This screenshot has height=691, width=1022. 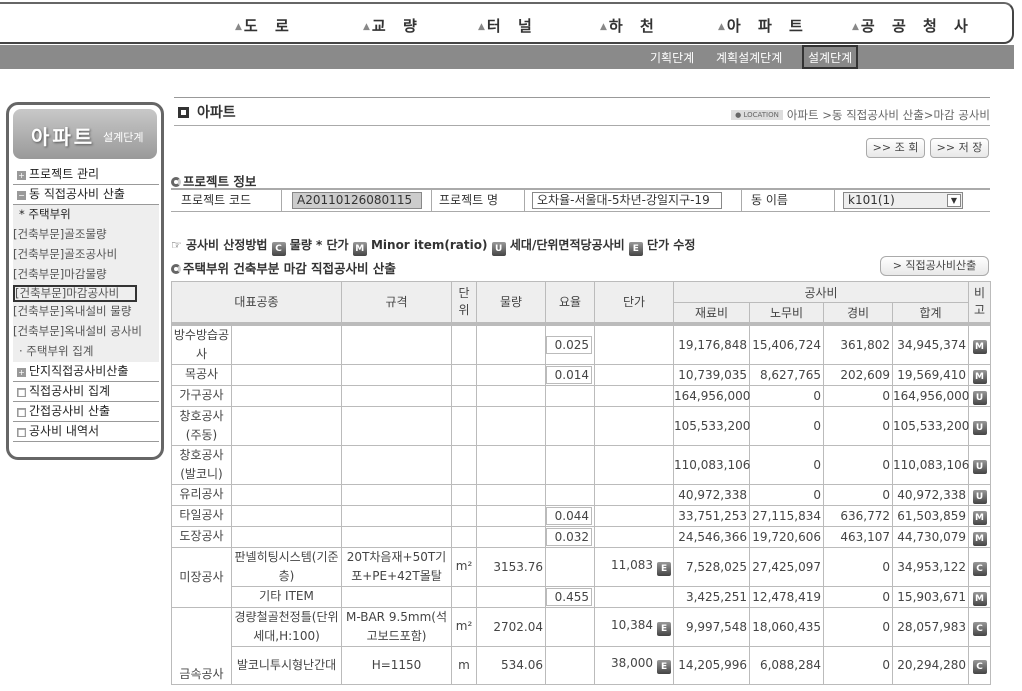 I want to click on header-unit: 단위, so click(x=464, y=303).